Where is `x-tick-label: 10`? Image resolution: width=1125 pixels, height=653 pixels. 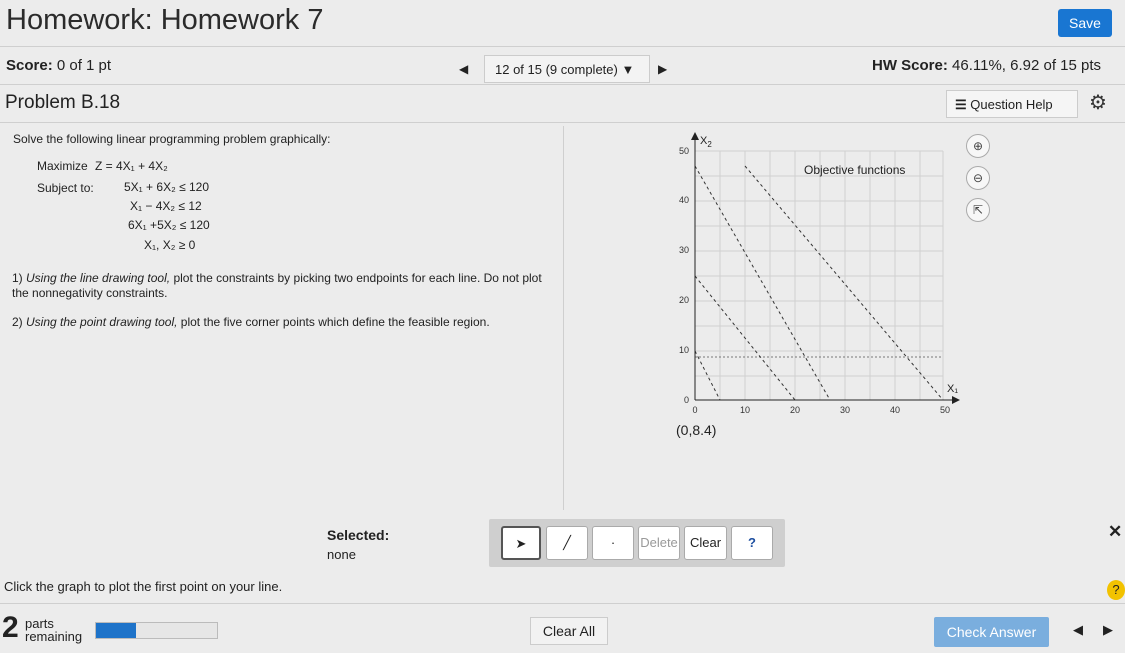 x-tick-label: 10 is located at coordinates (745, 410).